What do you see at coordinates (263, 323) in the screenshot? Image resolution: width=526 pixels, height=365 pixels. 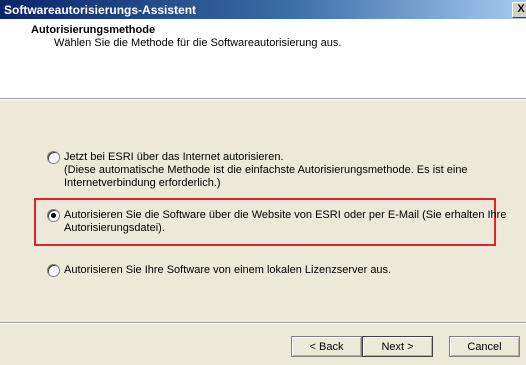 I see `footer-divider` at bounding box center [263, 323].